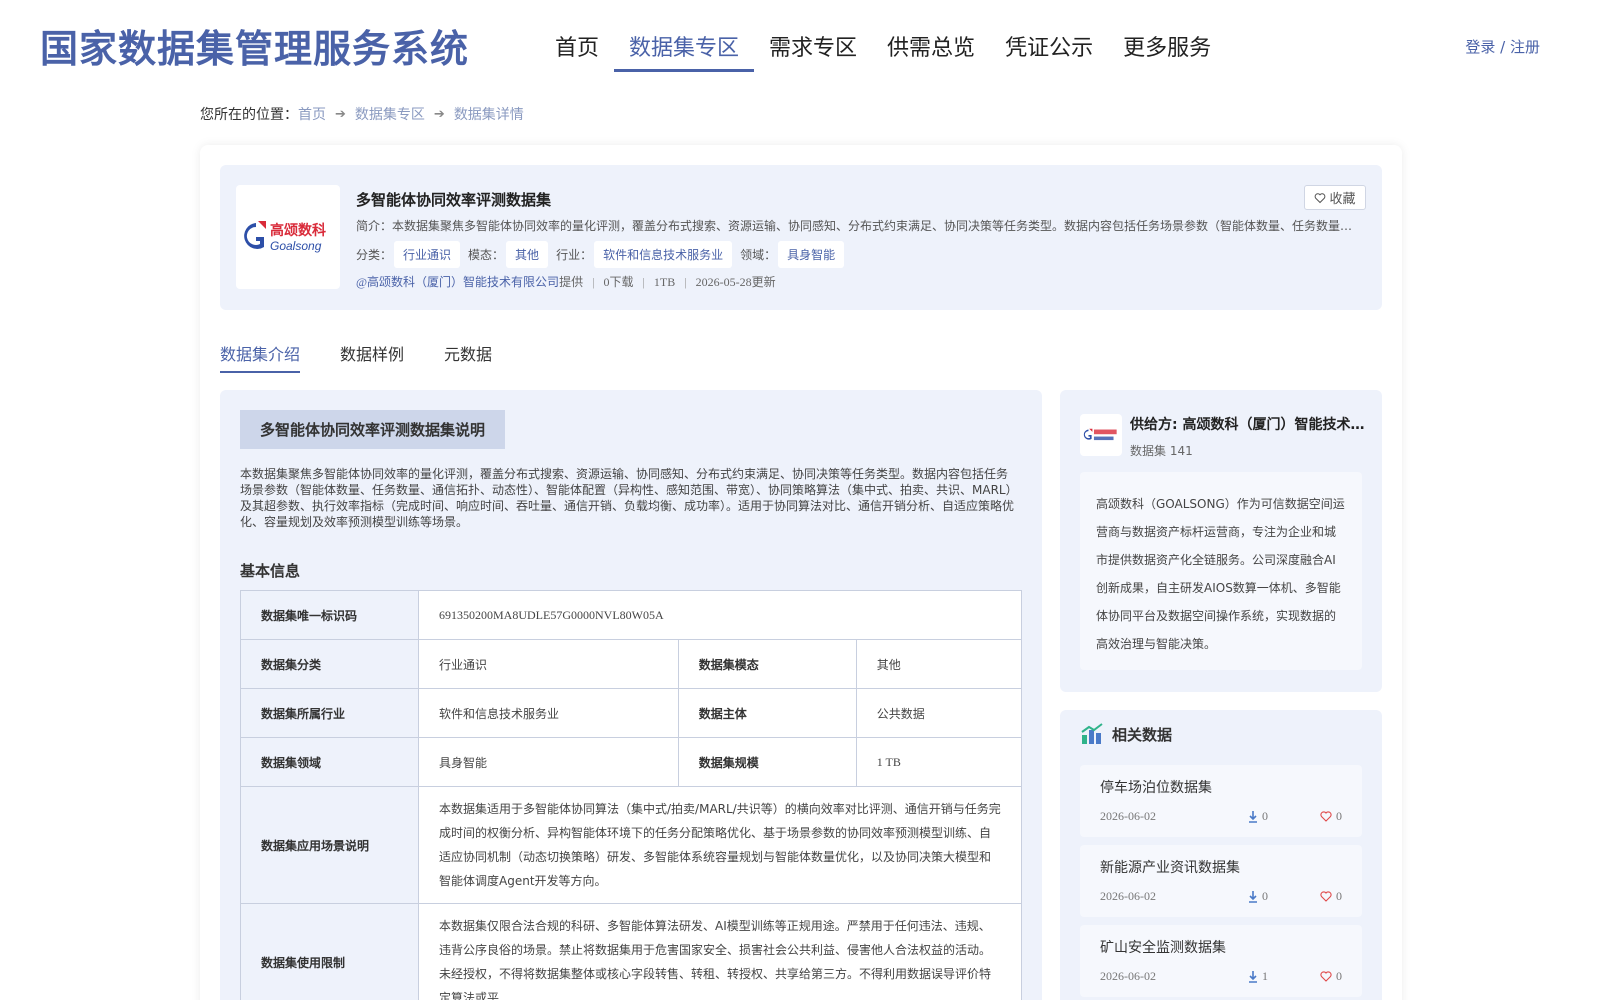  I want to click on related-item-downloads: 1, so click(1258, 976).